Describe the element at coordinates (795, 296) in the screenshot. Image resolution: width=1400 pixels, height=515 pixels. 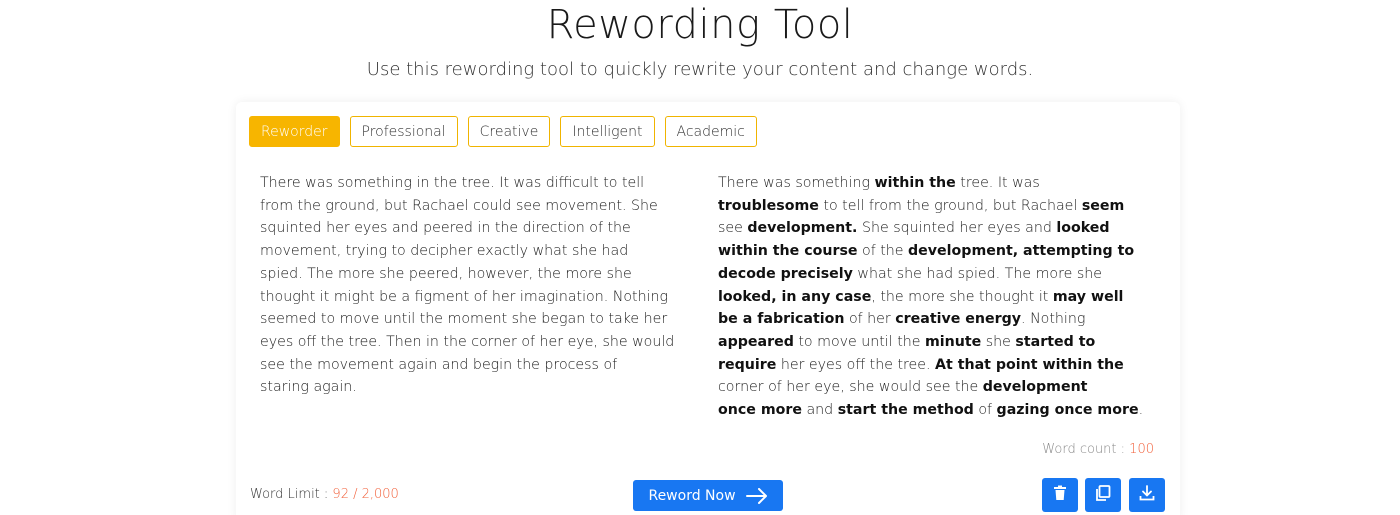
I see `changed-word: looked, in any case` at that location.